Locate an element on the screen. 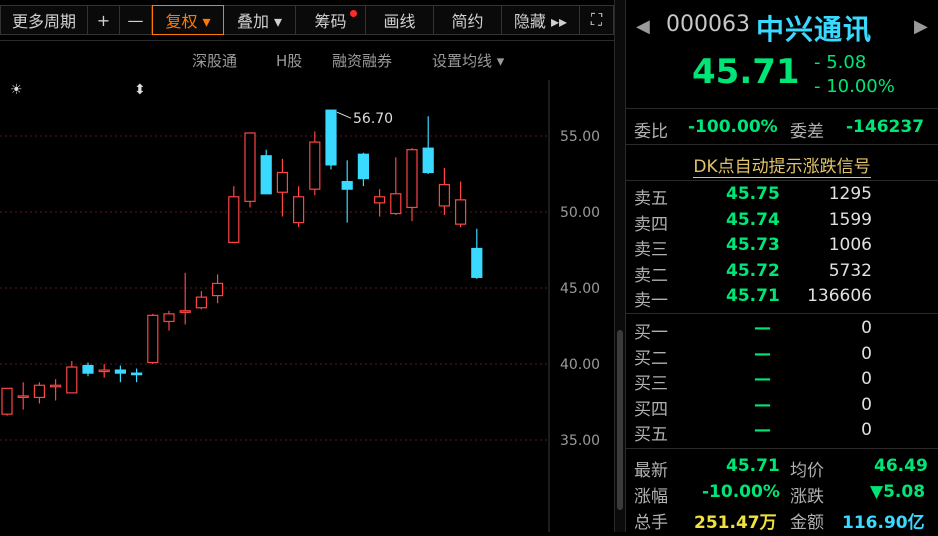  dk-signal-text: DK点自动提示涨跌信号 is located at coordinates (782, 165).